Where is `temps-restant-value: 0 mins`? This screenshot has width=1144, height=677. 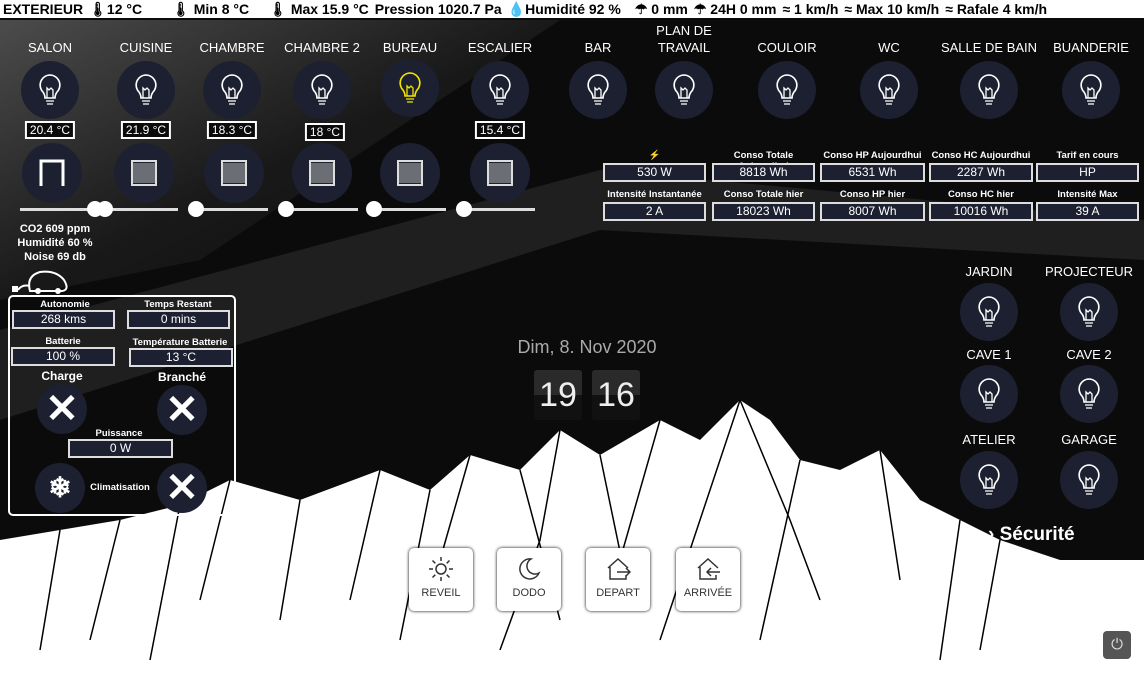 temps-restant-value: 0 mins is located at coordinates (178, 319).